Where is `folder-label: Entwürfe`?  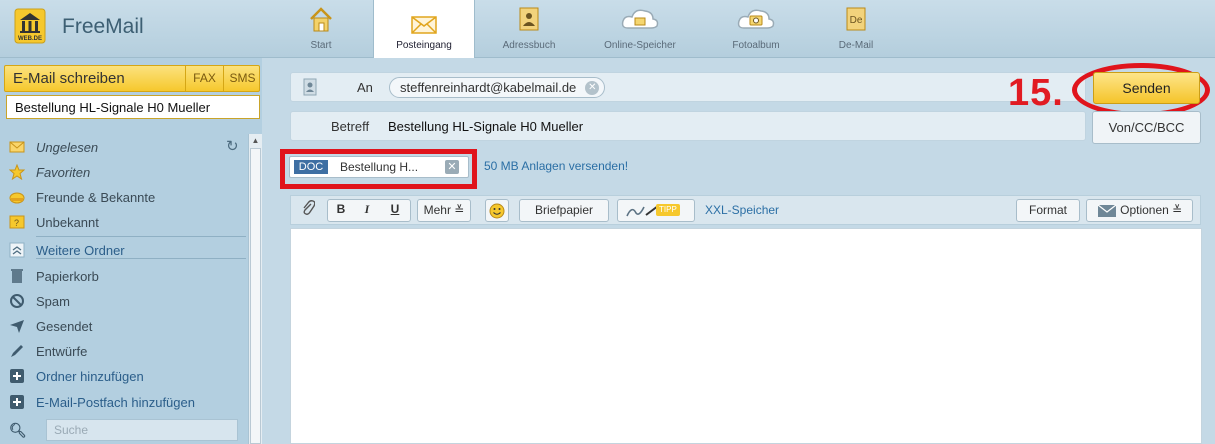 folder-label: Entwürfe is located at coordinates (62, 351).